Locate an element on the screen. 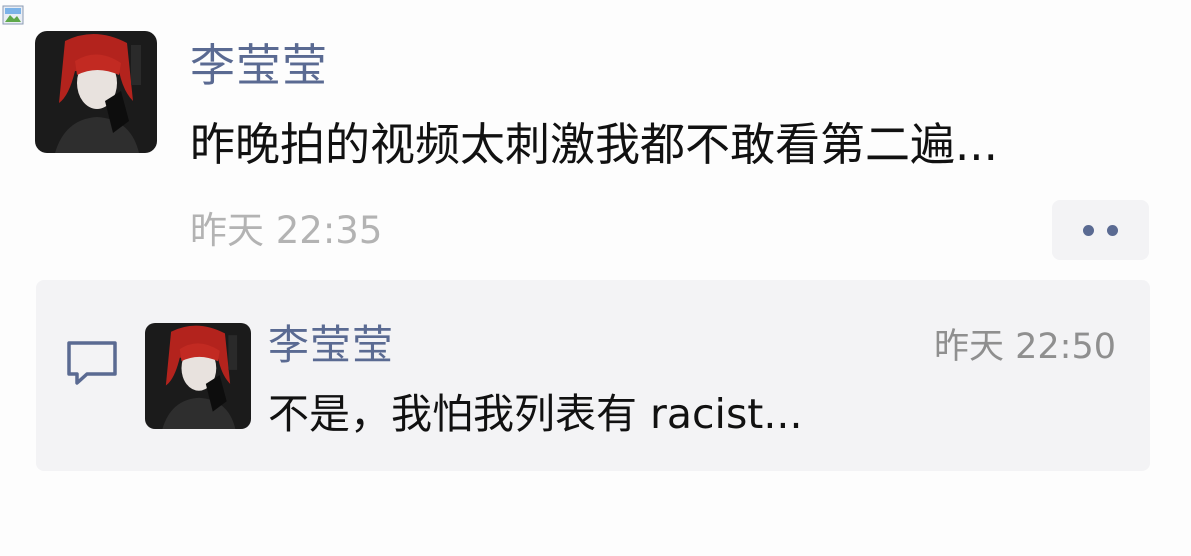 The image size is (1191, 556). comment-author-avatar is located at coordinates (198, 376).